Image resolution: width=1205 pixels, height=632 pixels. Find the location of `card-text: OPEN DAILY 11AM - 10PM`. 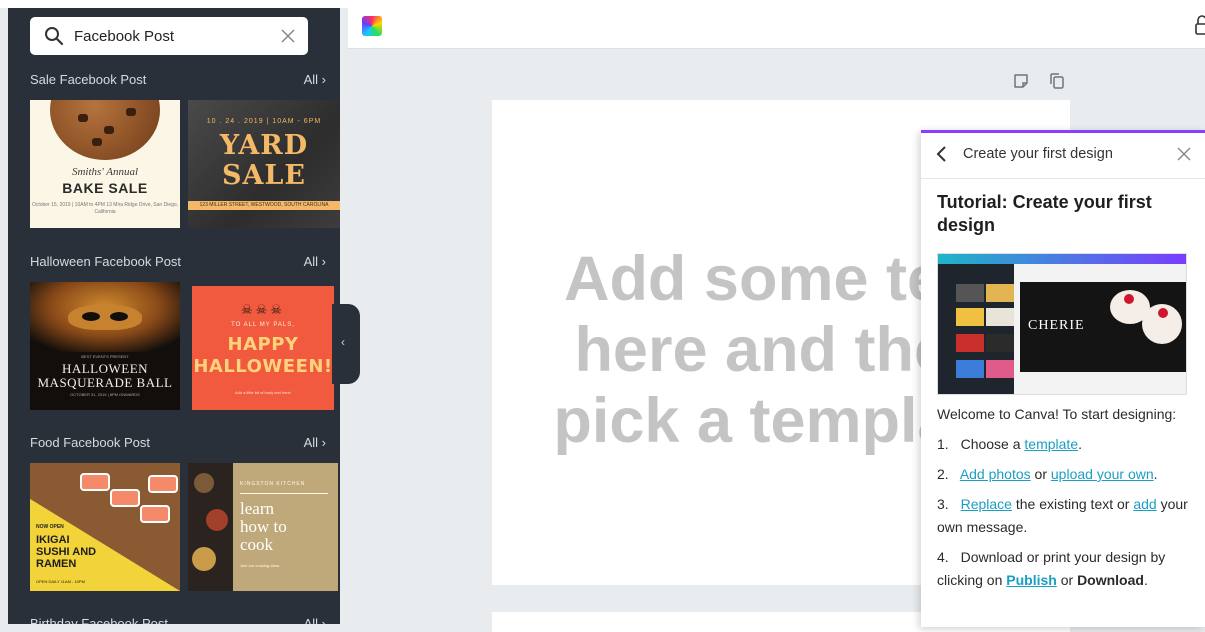

card-text: OPEN DAILY 11AM - 10PM is located at coordinates (60, 581).